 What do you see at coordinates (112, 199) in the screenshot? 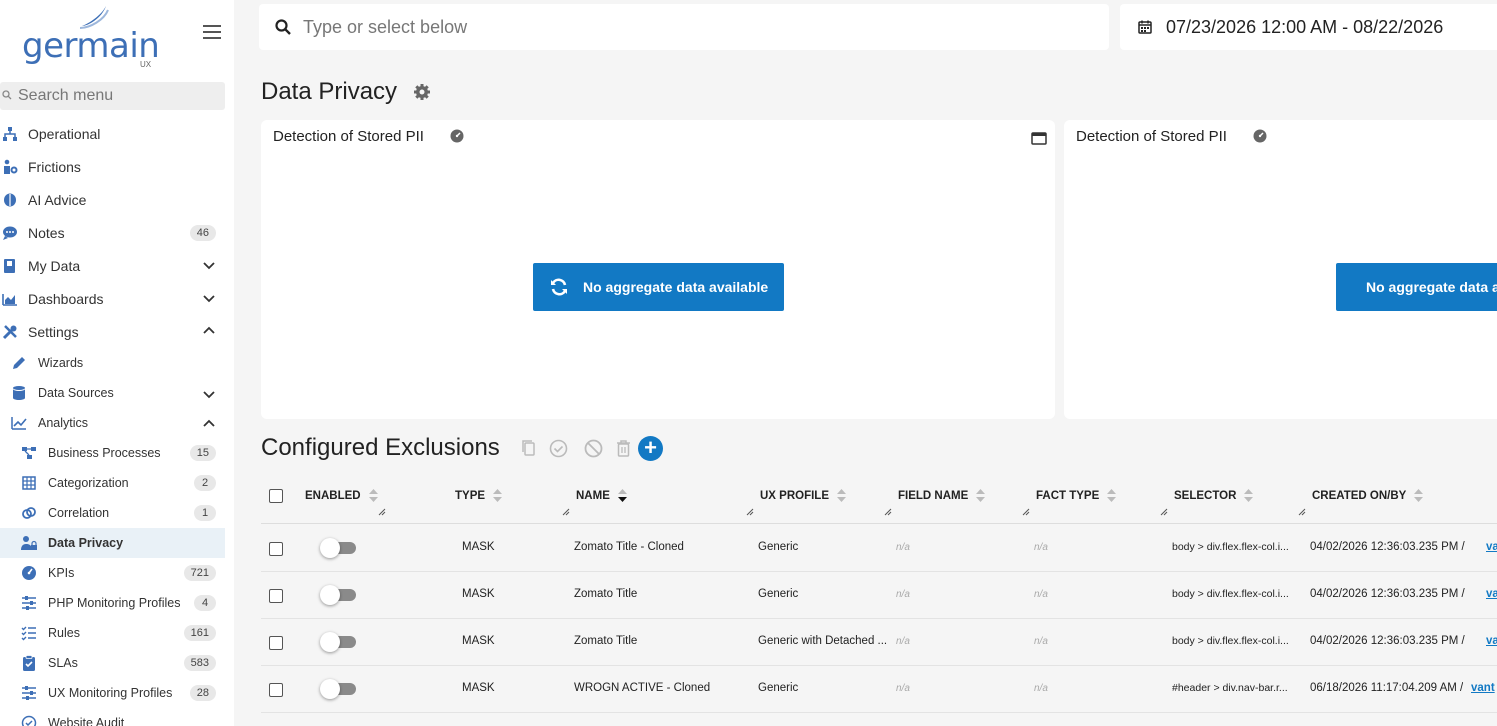
I see `sidebar-item-ai-advice: AI Advice` at bounding box center [112, 199].